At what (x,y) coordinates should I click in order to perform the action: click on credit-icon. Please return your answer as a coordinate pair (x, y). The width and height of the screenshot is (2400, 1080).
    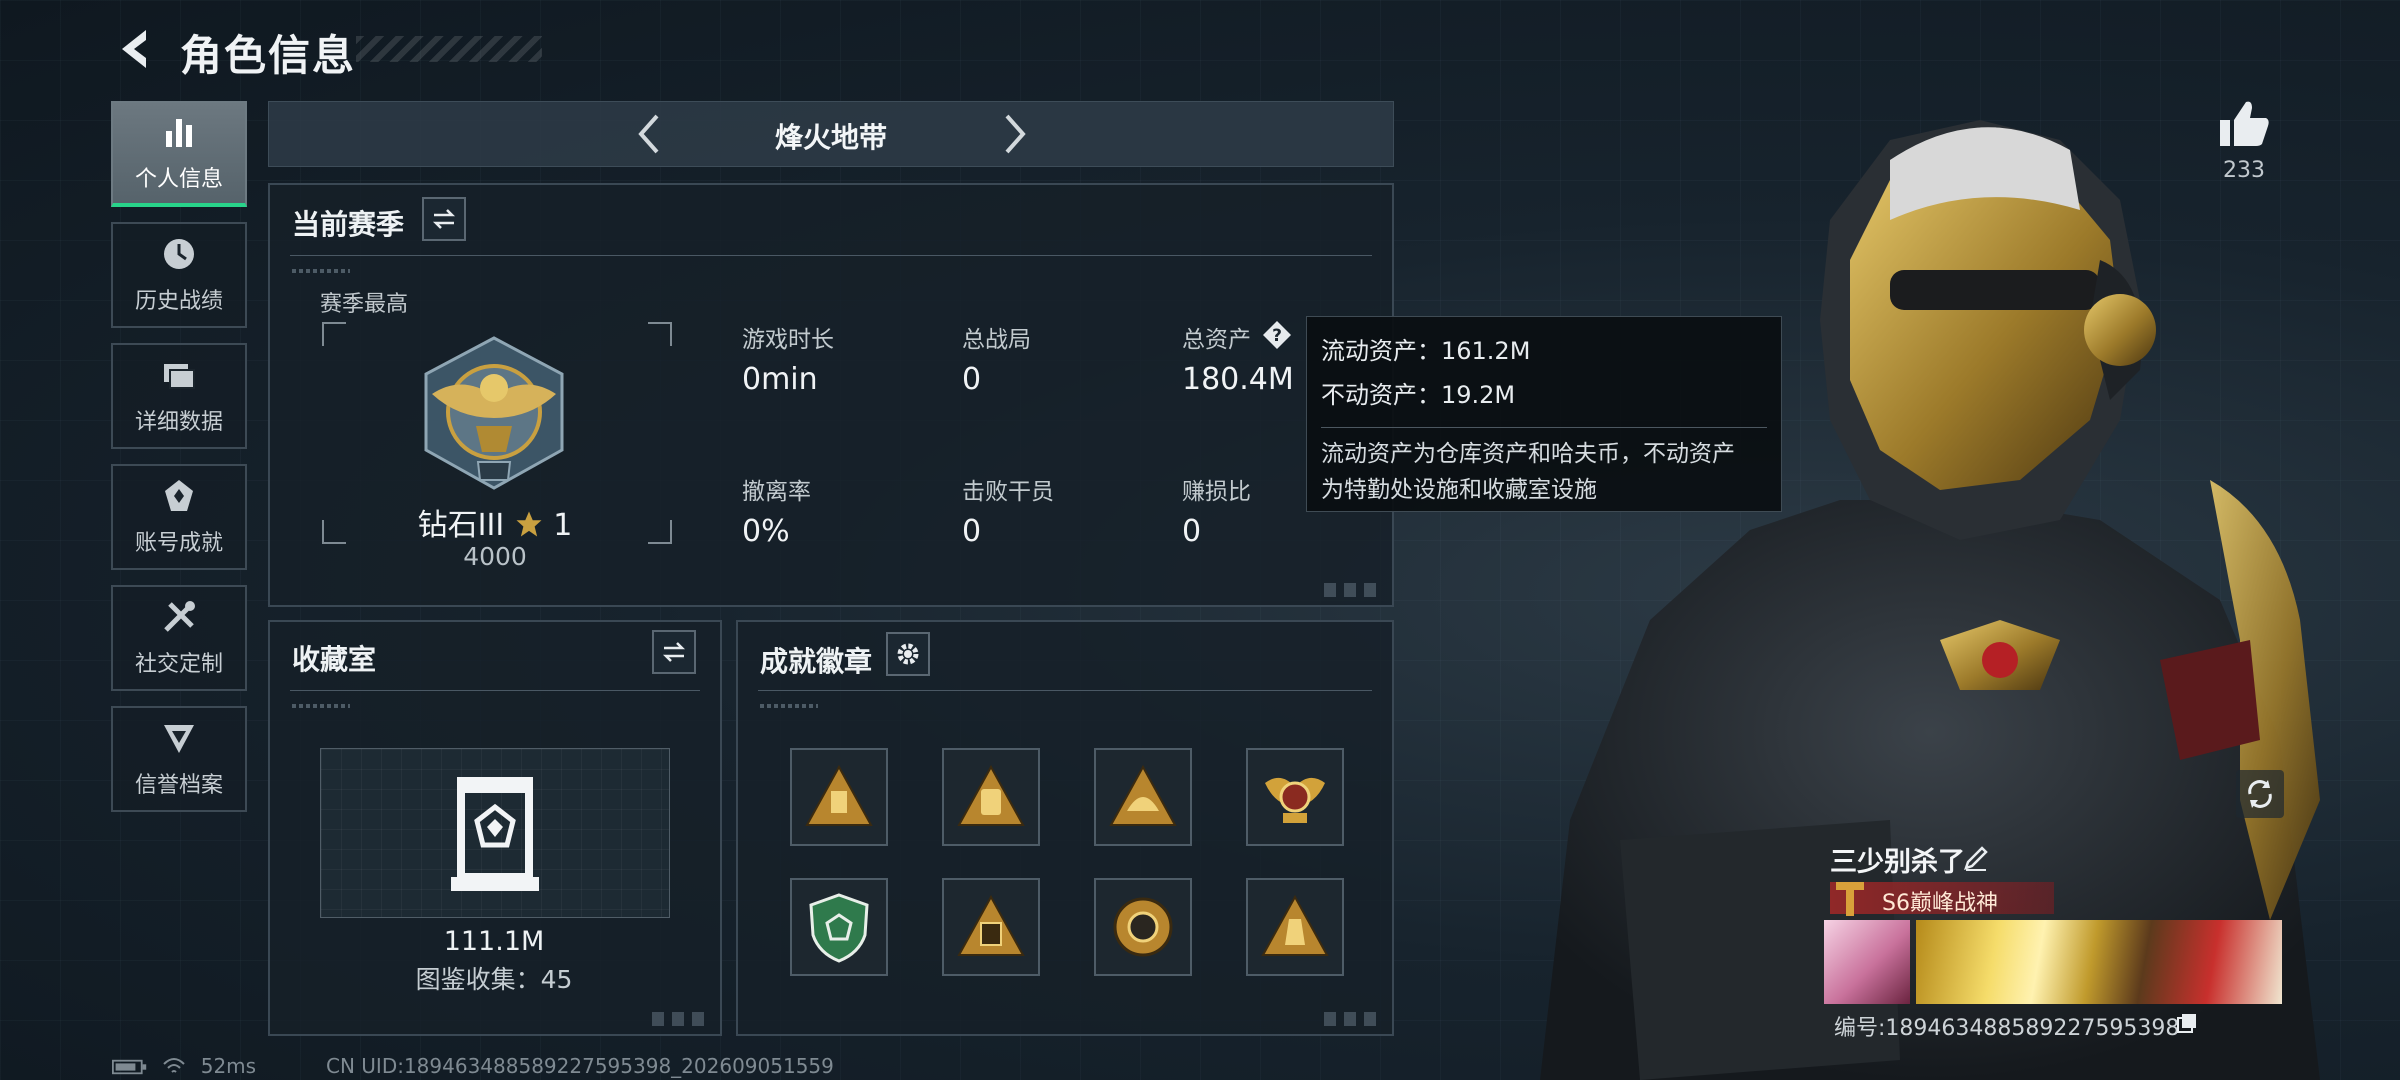
    Looking at the image, I should click on (179, 739).